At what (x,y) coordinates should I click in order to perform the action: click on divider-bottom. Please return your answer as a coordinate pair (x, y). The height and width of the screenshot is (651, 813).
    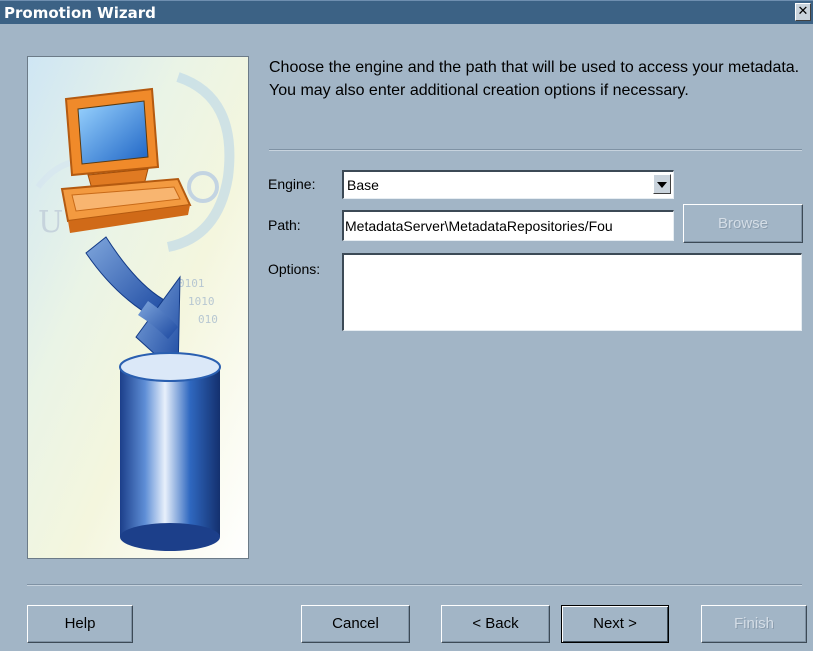
    Looking at the image, I should click on (414, 585).